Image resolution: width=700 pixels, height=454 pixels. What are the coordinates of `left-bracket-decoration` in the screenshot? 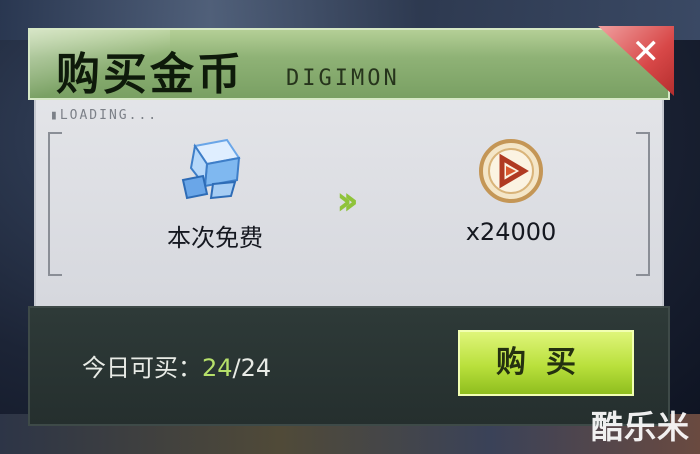 It's located at (55, 204).